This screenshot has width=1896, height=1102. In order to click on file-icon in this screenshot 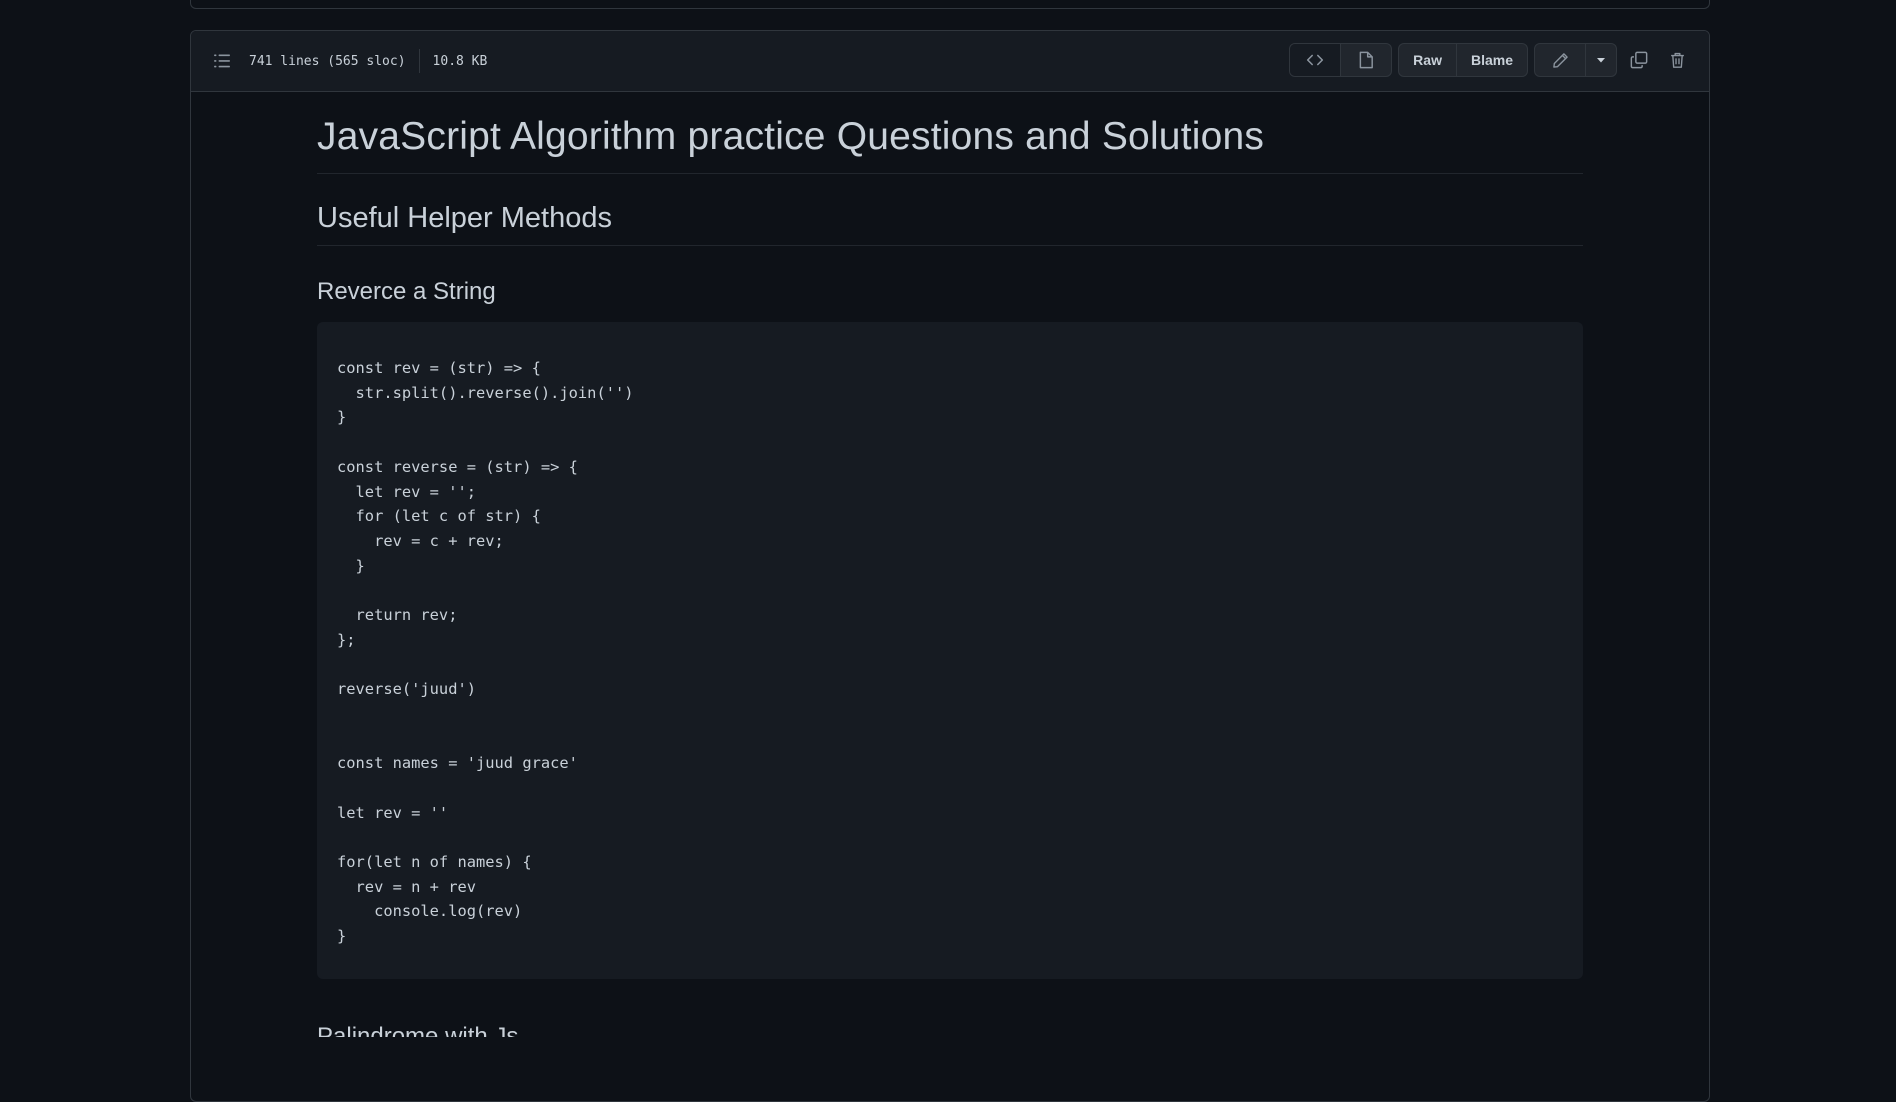, I will do `click(1366, 60)`.